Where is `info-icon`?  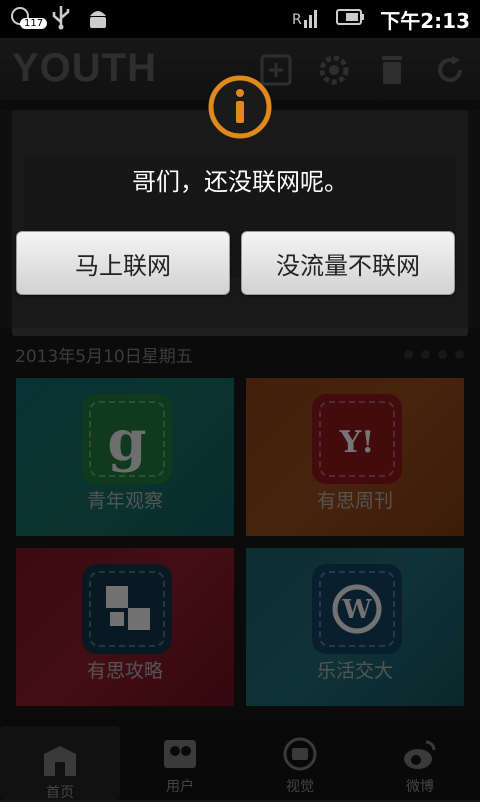 info-icon is located at coordinates (240, 107).